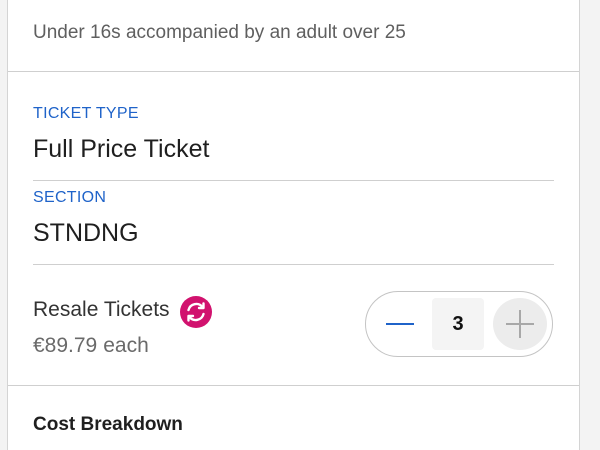 This screenshot has height=450, width=600. What do you see at coordinates (293, 180) in the screenshot?
I see `ticket-type-underline` at bounding box center [293, 180].